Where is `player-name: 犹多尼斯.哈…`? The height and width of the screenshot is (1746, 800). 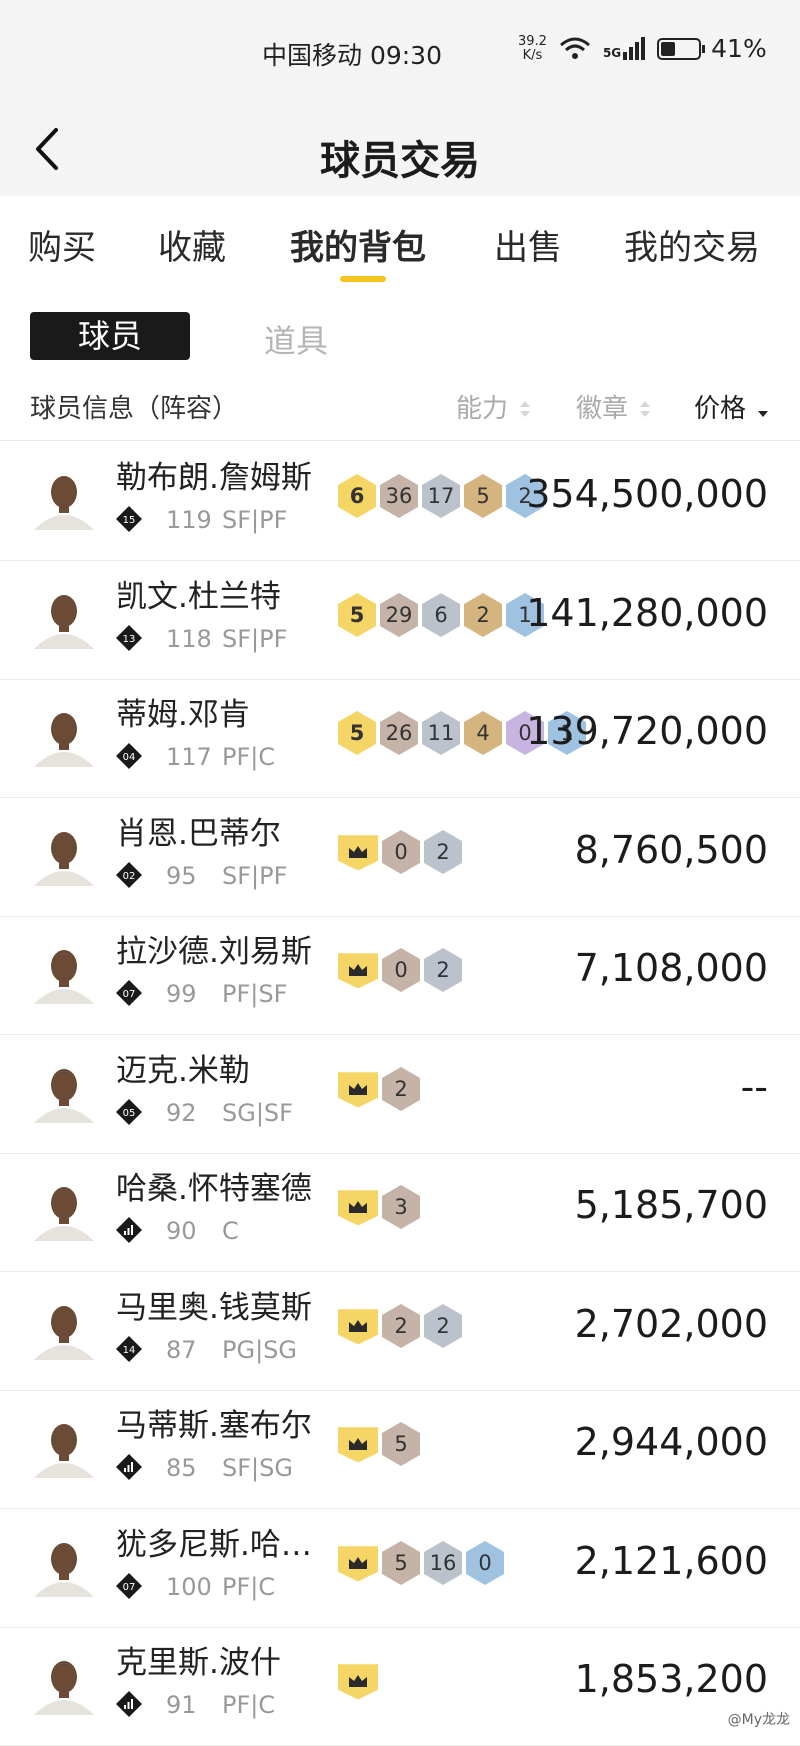 player-name: 犹多尼斯.哈… is located at coordinates (214, 1545).